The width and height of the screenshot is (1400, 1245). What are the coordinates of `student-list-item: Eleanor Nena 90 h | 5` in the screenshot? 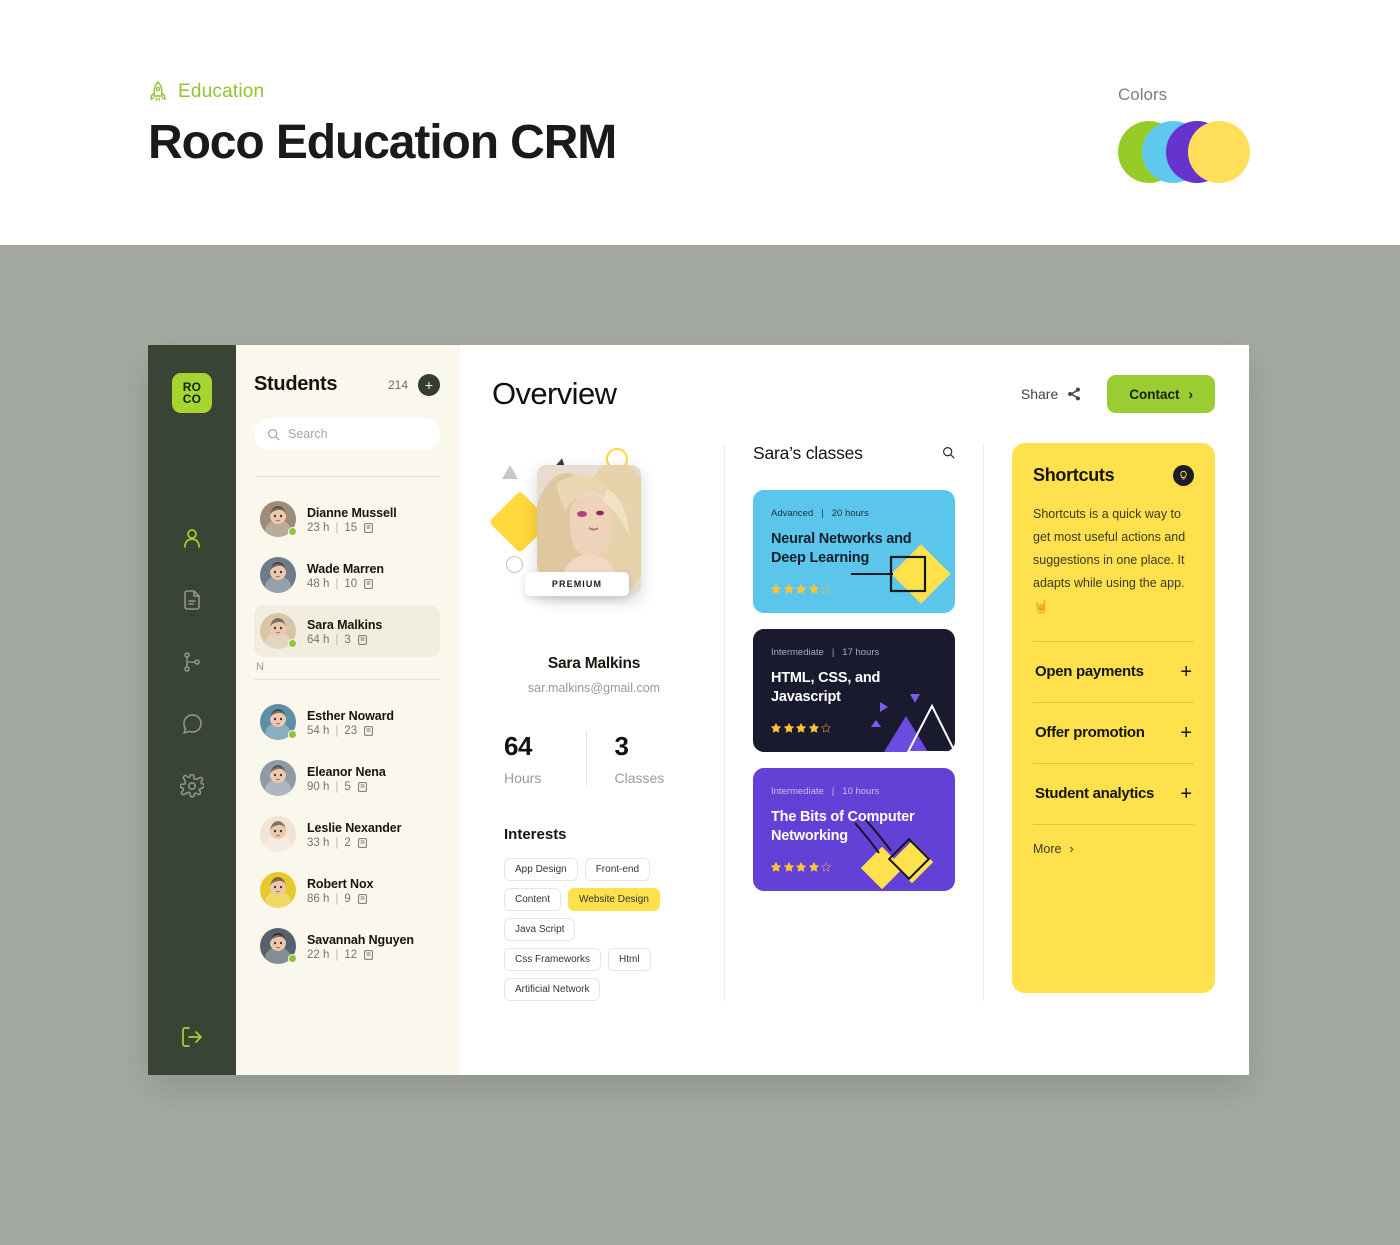 It's located at (347, 778).